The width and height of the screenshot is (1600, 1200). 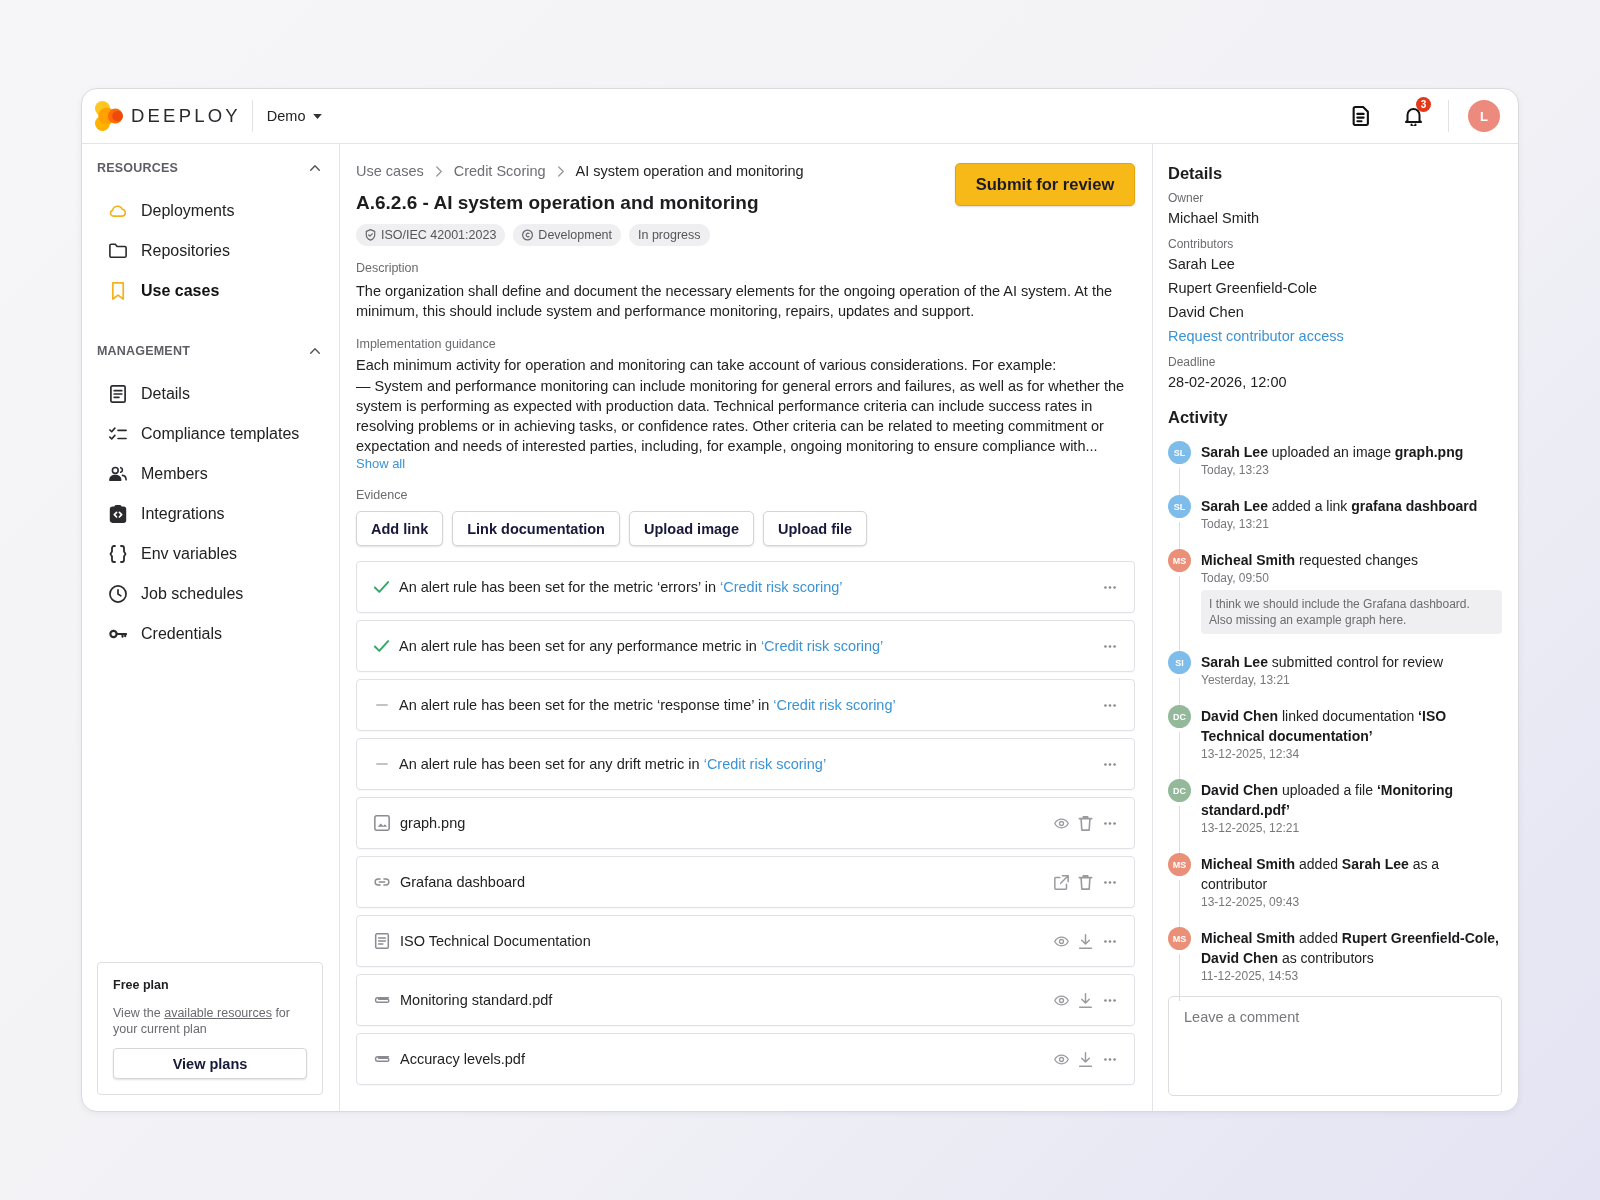 I want to click on shield-icon, so click(x=370, y=235).